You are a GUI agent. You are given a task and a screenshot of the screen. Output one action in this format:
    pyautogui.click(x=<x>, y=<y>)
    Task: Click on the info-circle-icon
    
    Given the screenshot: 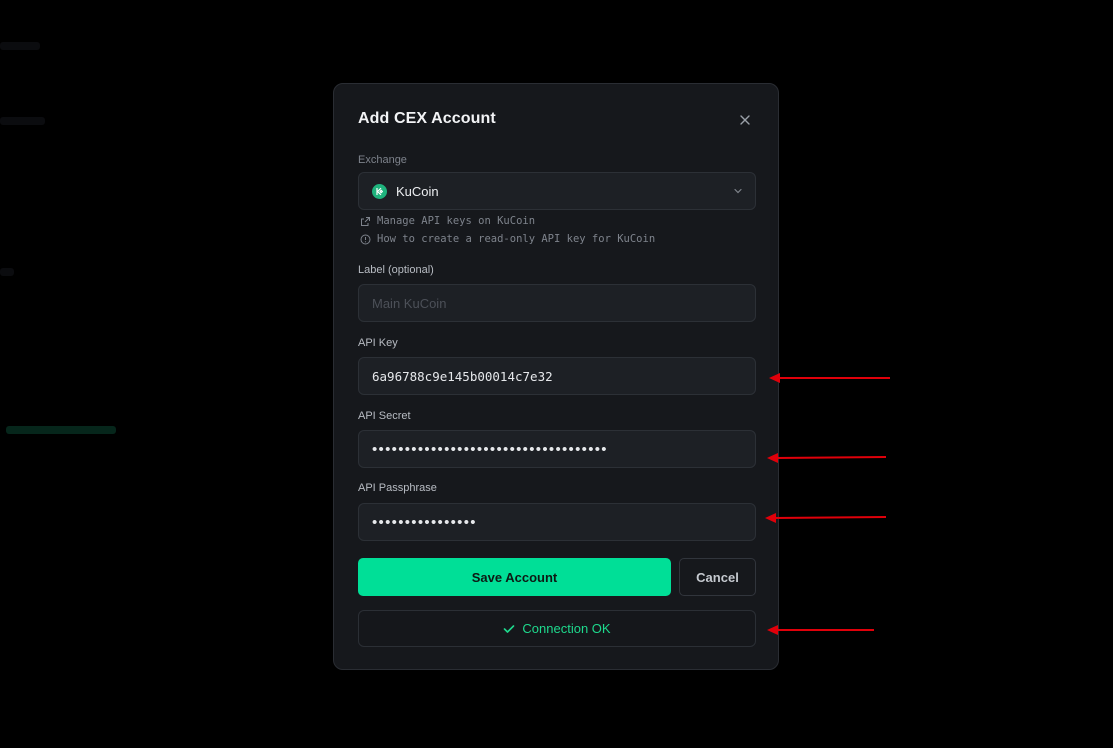 What is the action you would take?
    pyautogui.click(x=365, y=239)
    